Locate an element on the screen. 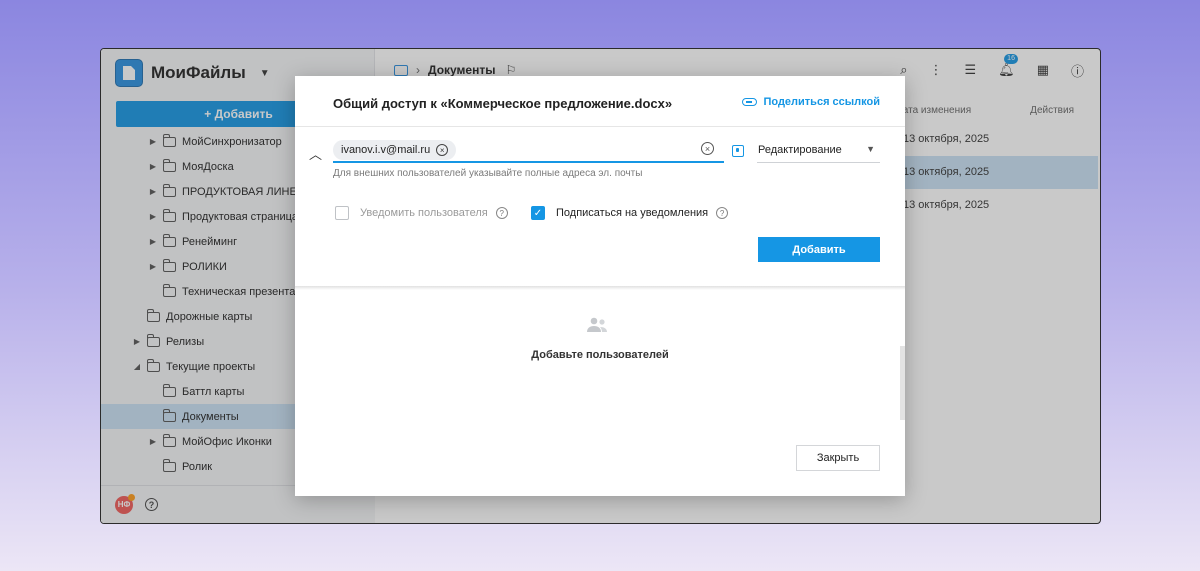  email-chip: ivanov.i.v@mail.ru × is located at coordinates (395, 150).